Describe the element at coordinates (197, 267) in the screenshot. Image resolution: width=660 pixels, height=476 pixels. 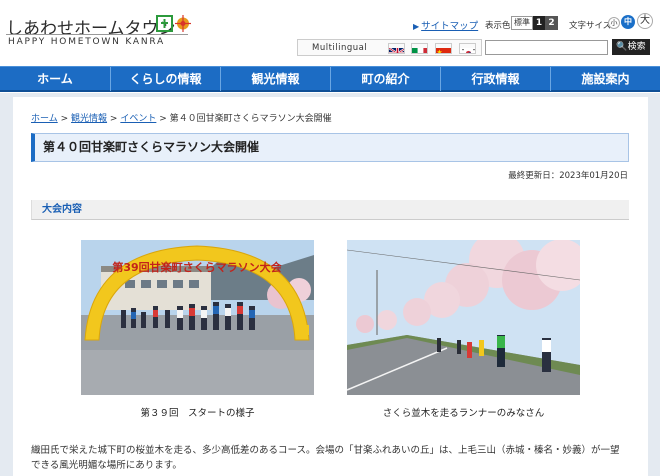
I see `arch-banner-text: 第39回甘楽町さくらマラソン大会` at that location.